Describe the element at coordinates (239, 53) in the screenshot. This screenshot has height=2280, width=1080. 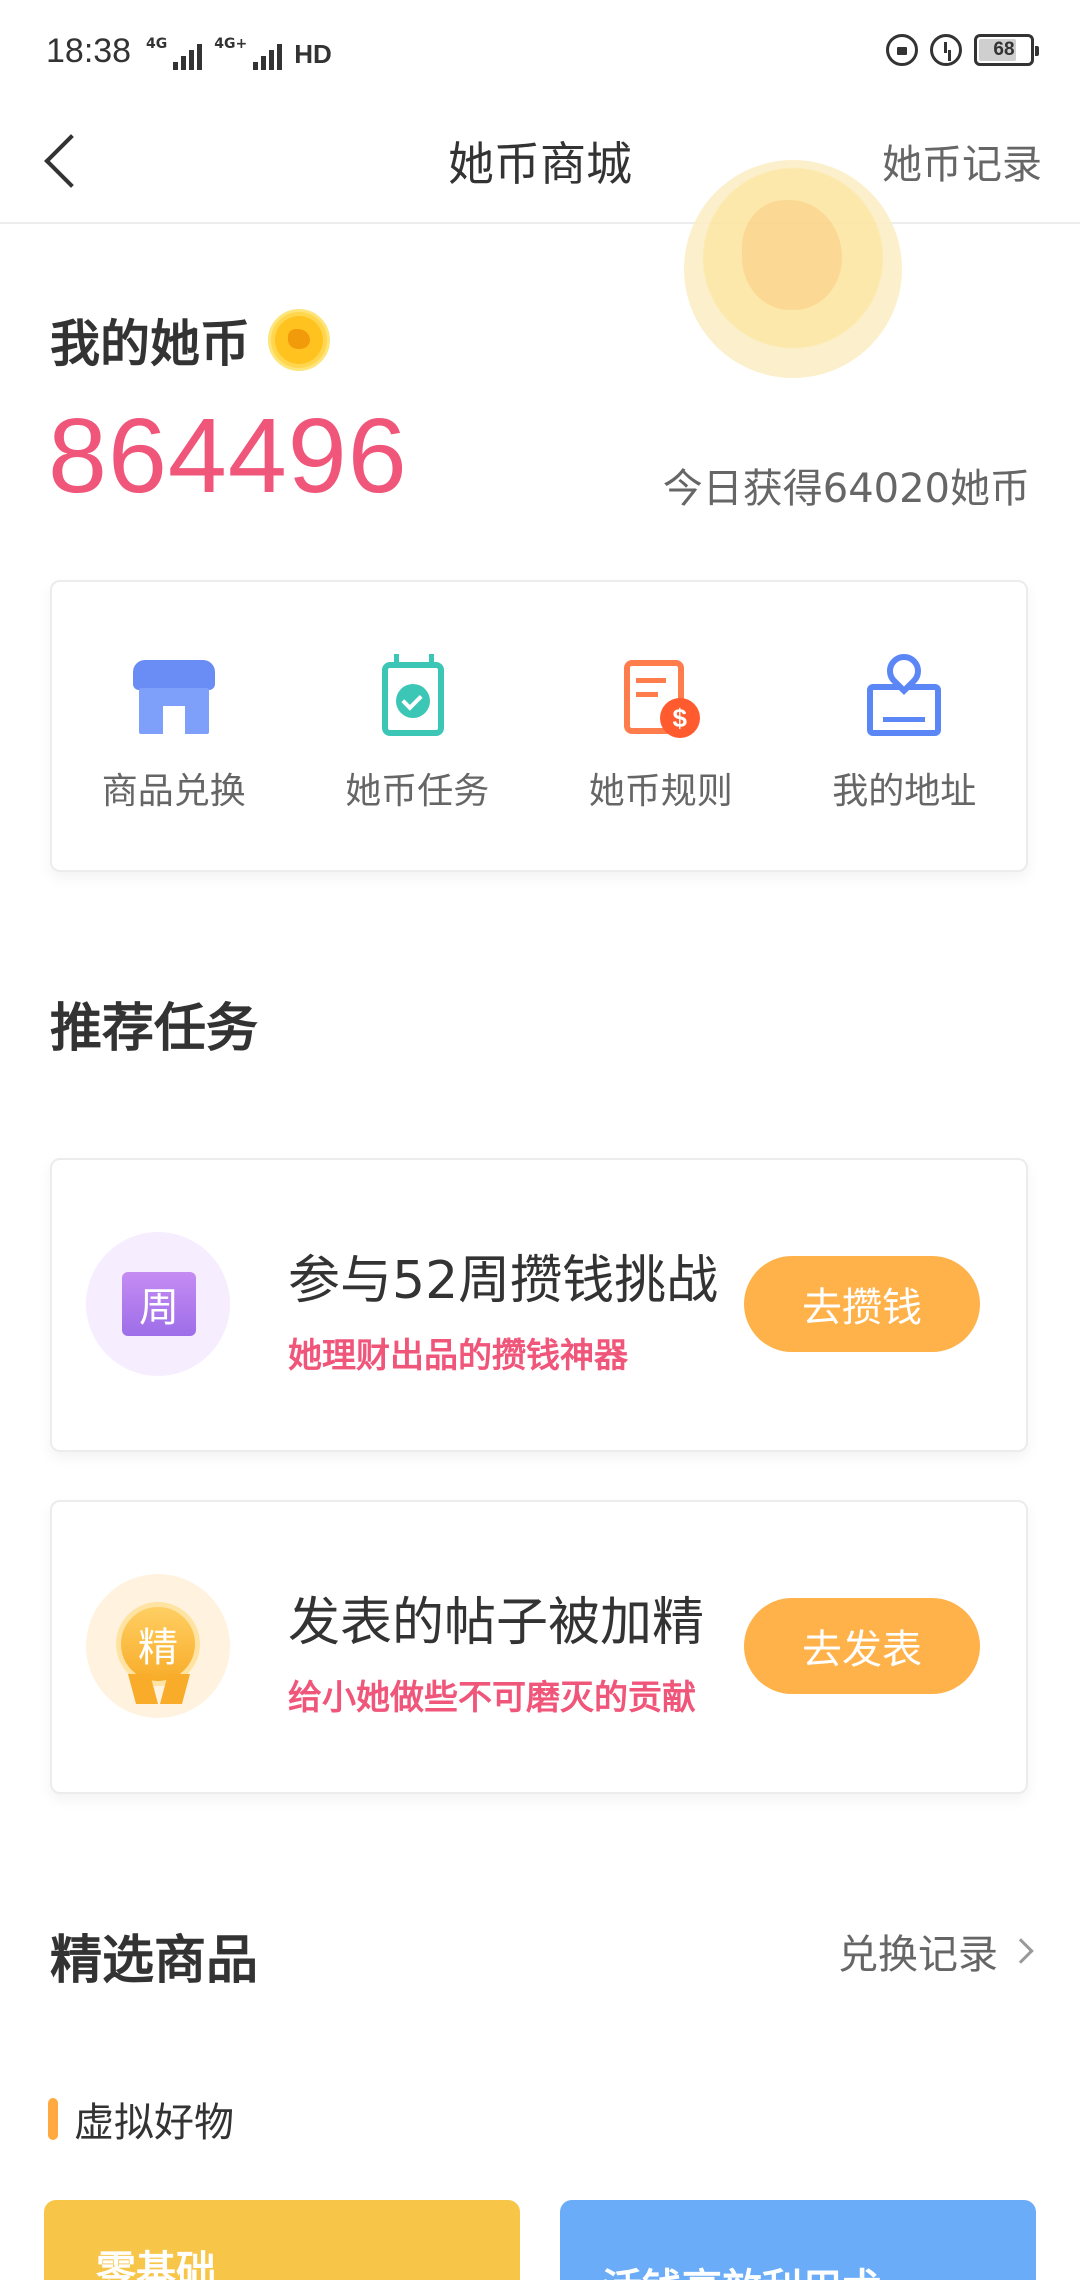
I see `network-signal: 4G 4G+ HD` at that location.